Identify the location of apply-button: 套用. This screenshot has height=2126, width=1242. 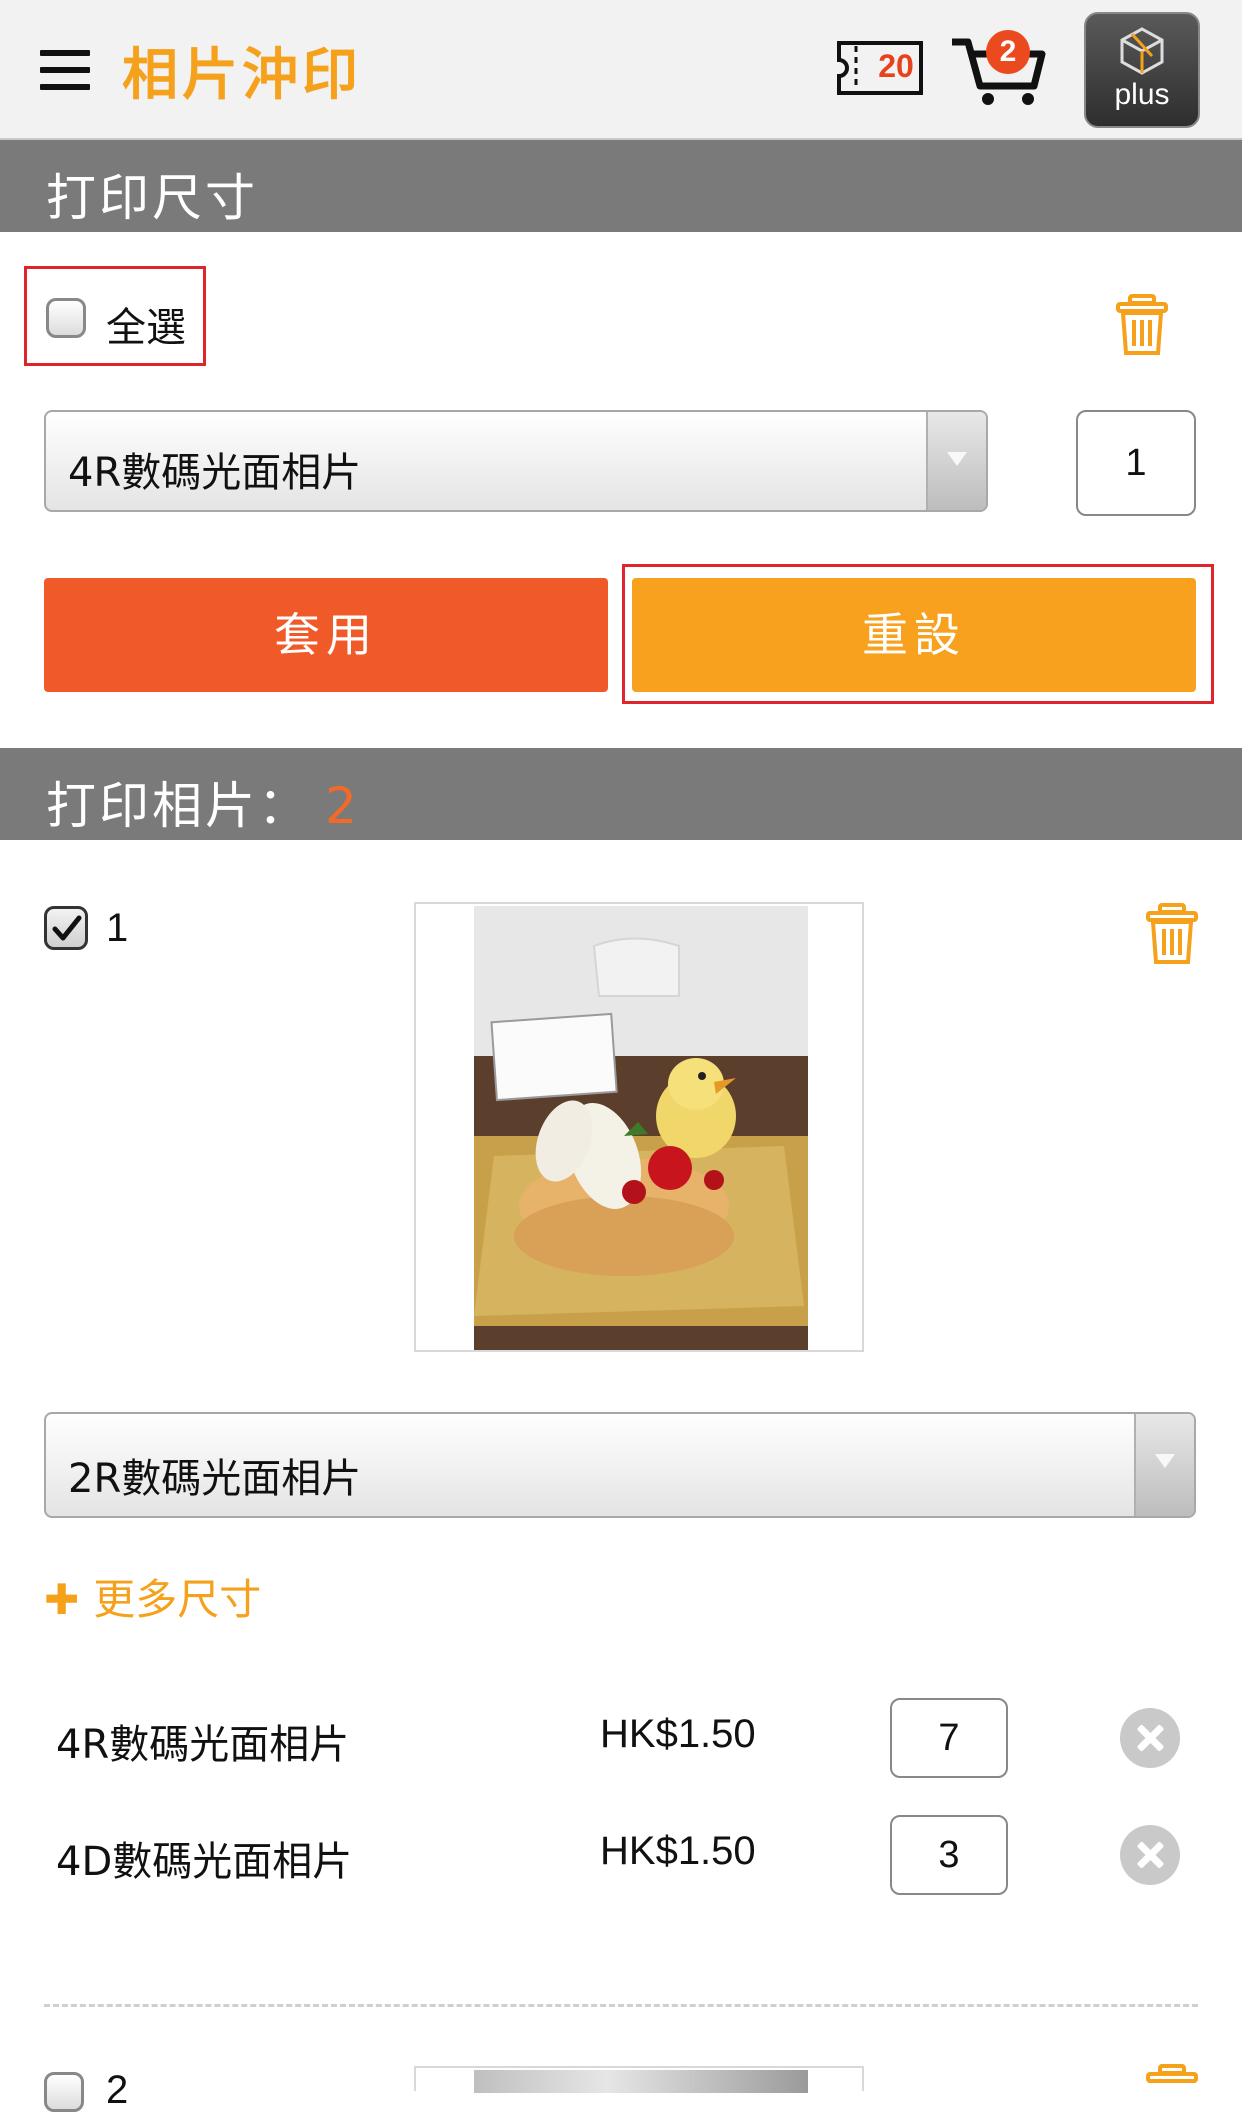
(326, 635).